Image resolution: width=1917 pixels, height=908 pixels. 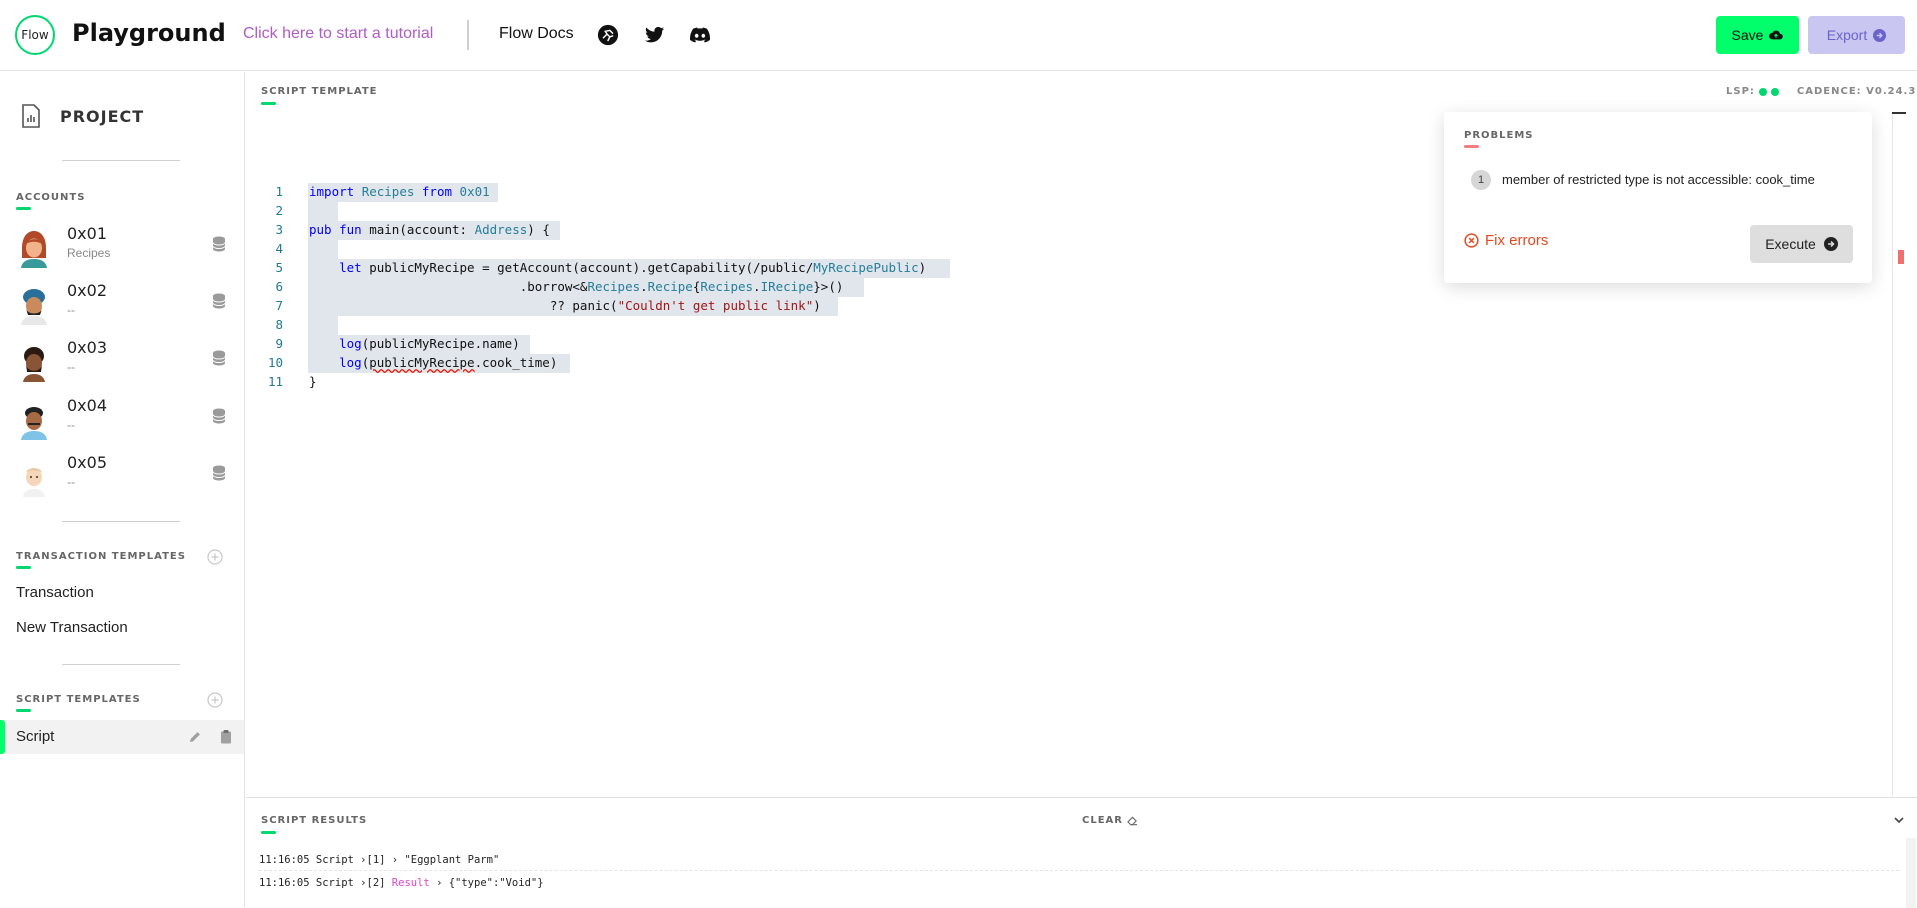 I want to click on transaction-template-item: Transaction, so click(x=55, y=592).